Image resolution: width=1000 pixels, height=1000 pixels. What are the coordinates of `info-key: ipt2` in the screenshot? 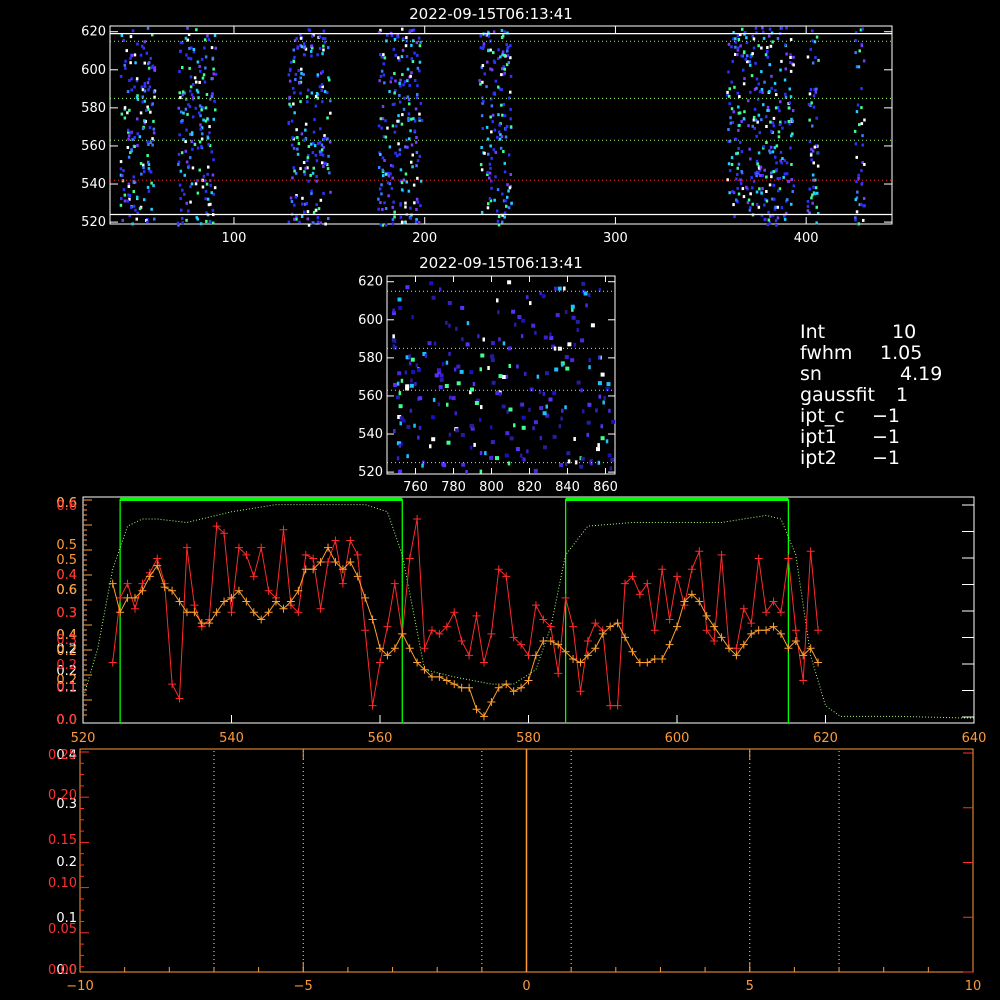 It's located at (818, 458).